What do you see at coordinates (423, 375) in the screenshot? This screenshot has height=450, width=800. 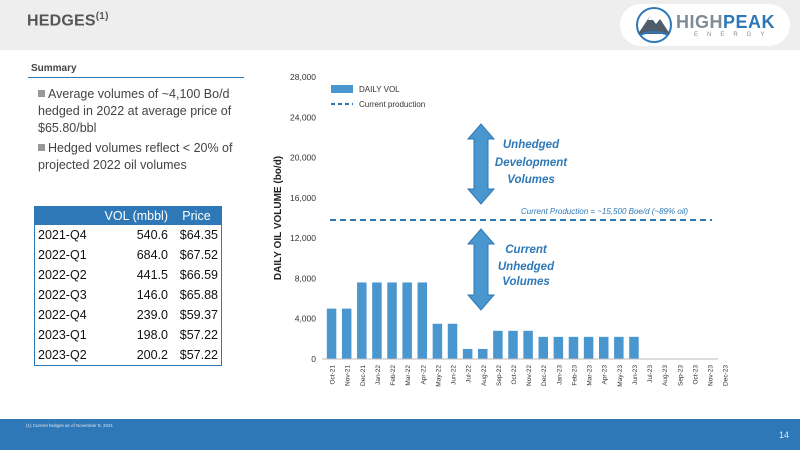 I see `x-tick-label: Apr-22` at bounding box center [423, 375].